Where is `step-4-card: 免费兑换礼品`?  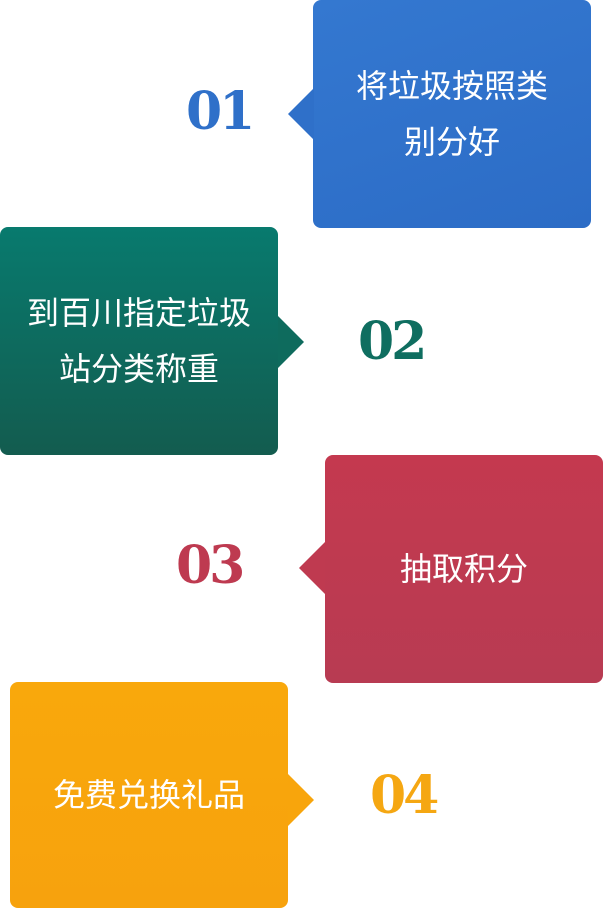 step-4-card: 免费兑换礼品 is located at coordinates (149, 795).